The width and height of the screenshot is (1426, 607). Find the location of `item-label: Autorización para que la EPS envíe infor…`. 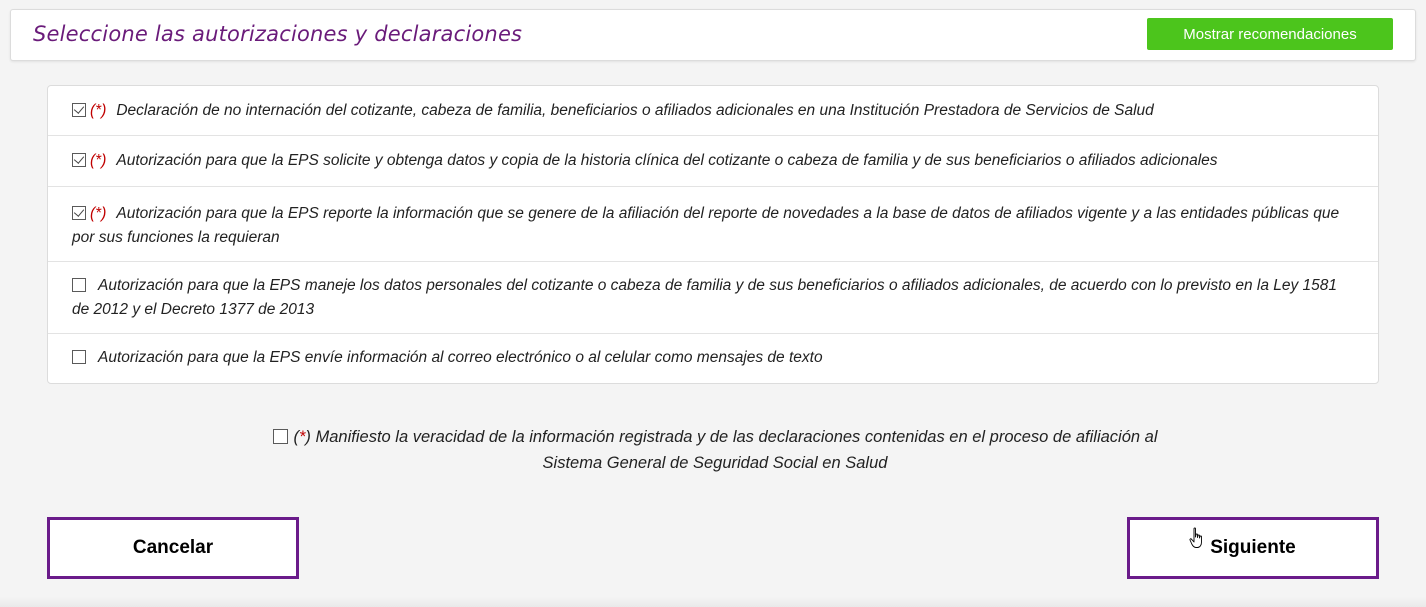

item-label: Autorización para que la EPS envíe infor… is located at coordinates (460, 357).